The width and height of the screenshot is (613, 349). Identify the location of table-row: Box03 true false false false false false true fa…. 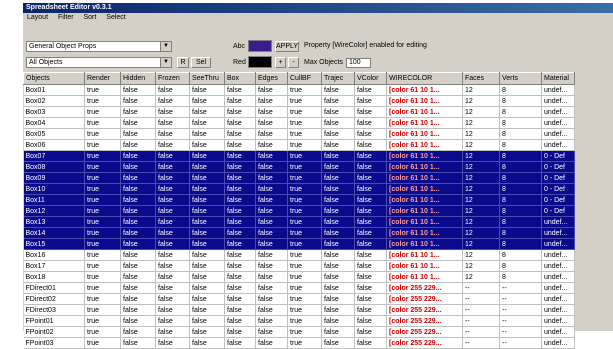
(299, 112).